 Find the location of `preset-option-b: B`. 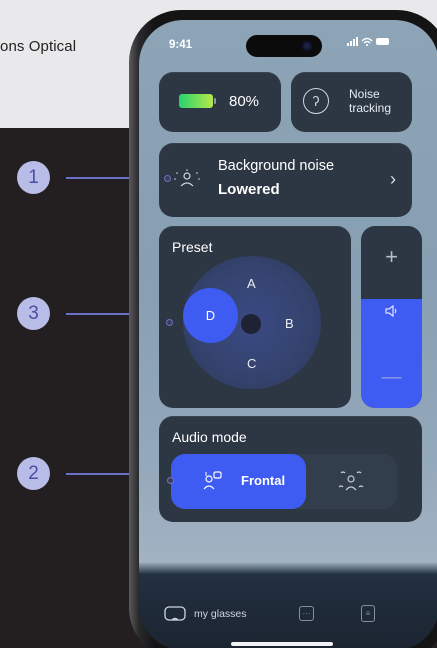

preset-option-b: B is located at coordinates (289, 323).